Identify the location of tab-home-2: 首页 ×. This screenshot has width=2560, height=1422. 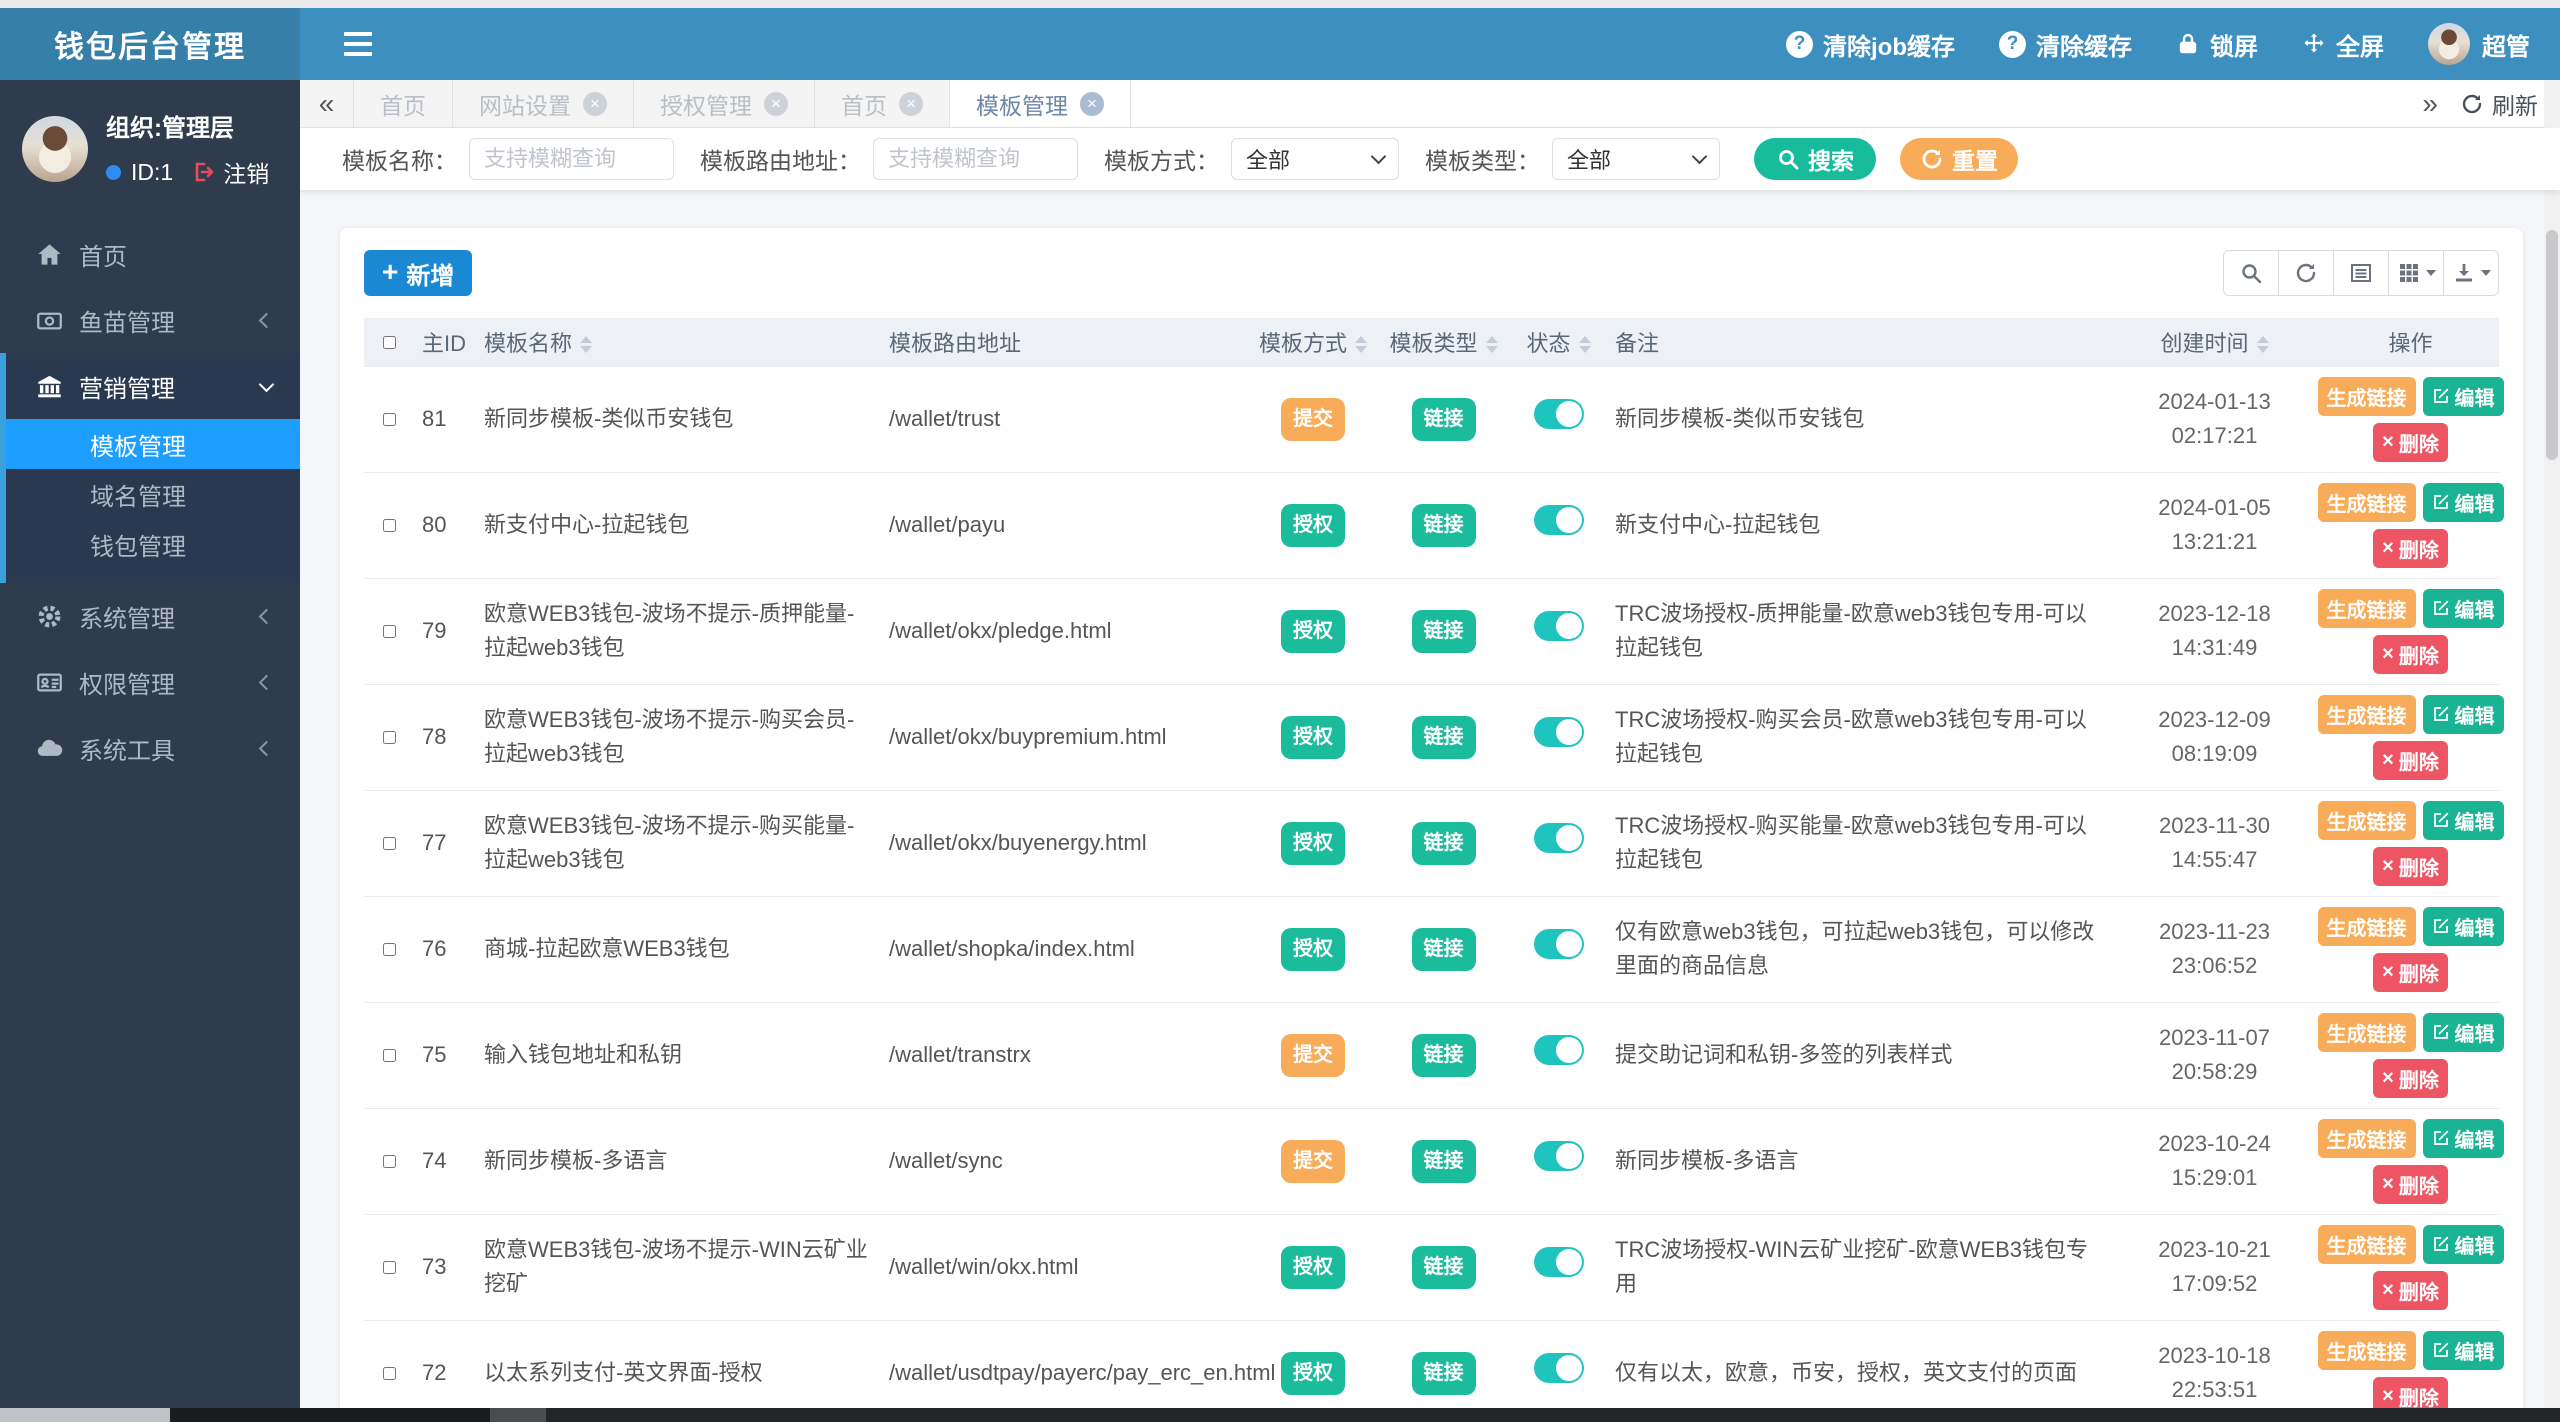
(882, 103).